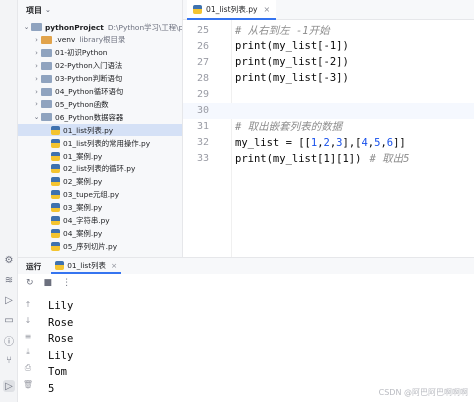 The image size is (474, 402). What do you see at coordinates (91, 195) in the screenshot?
I see `tree-item-label: 03_tupe元组.py` at bounding box center [91, 195].